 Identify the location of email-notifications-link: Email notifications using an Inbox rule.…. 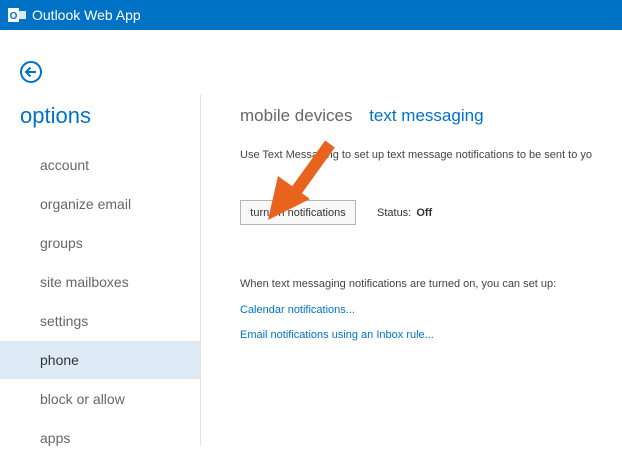
(337, 335).